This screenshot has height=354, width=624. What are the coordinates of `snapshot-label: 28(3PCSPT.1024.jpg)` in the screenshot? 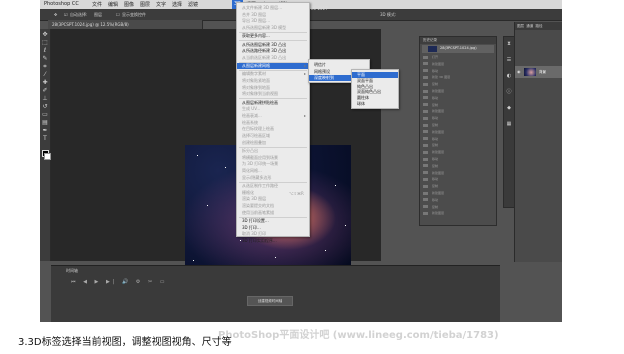 It's located at (458, 48).